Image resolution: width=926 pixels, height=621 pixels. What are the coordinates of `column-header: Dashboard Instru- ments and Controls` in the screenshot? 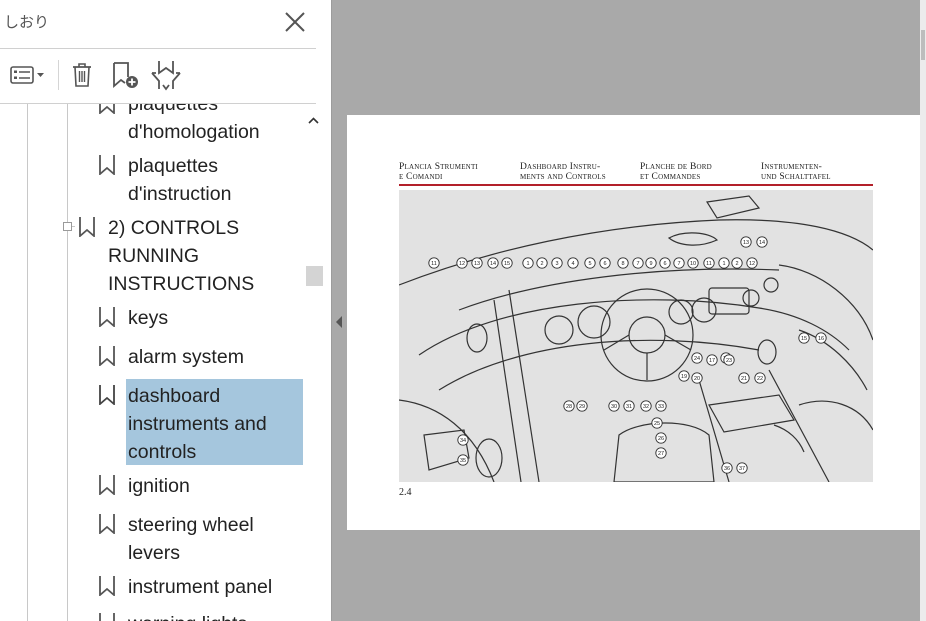 It's located at (563, 172).